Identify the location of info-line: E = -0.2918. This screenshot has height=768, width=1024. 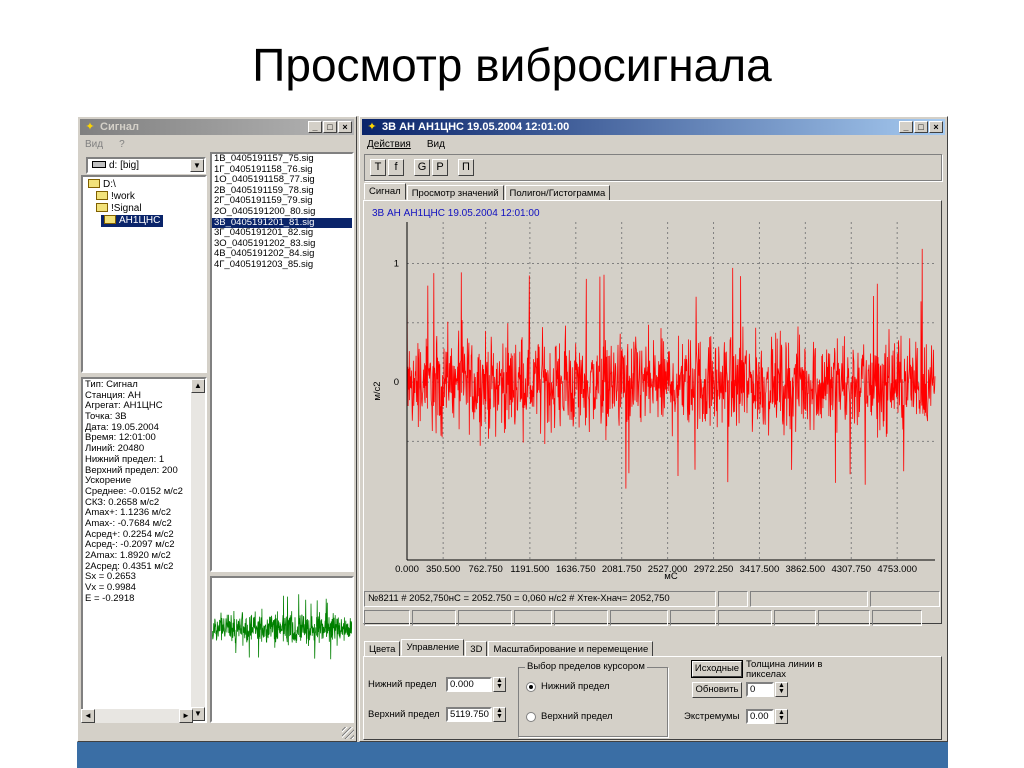
(110, 598).